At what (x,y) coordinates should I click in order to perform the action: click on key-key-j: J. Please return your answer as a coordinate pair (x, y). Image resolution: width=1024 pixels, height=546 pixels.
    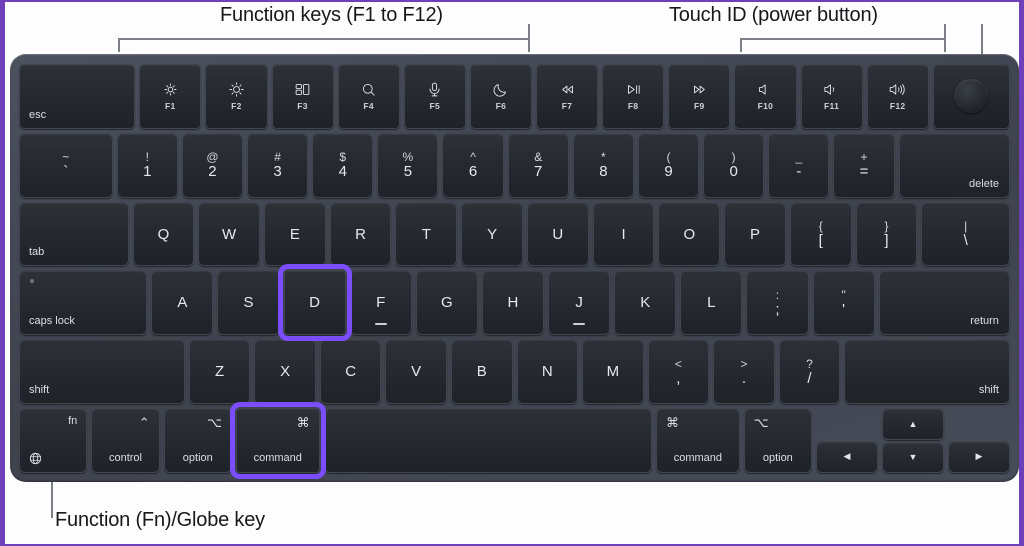
    Looking at the image, I should click on (579, 303).